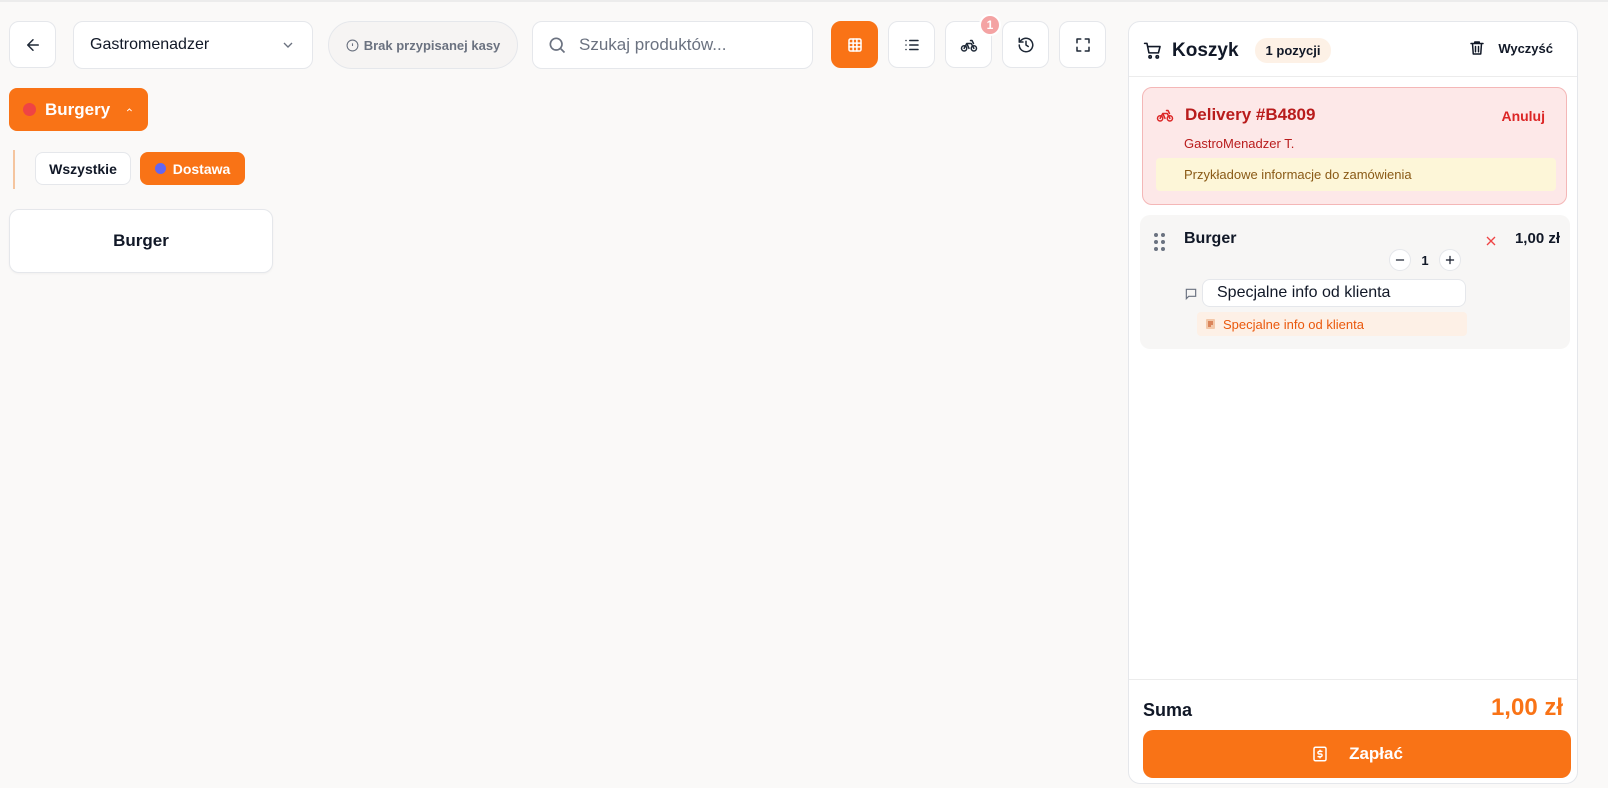 The image size is (1608, 788). I want to click on product-card-burger: Burger, so click(141, 241).